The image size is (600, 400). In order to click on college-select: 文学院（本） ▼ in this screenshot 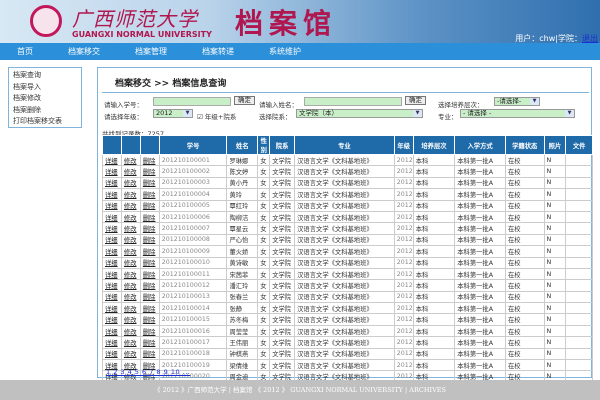, I will do `click(359, 113)`.